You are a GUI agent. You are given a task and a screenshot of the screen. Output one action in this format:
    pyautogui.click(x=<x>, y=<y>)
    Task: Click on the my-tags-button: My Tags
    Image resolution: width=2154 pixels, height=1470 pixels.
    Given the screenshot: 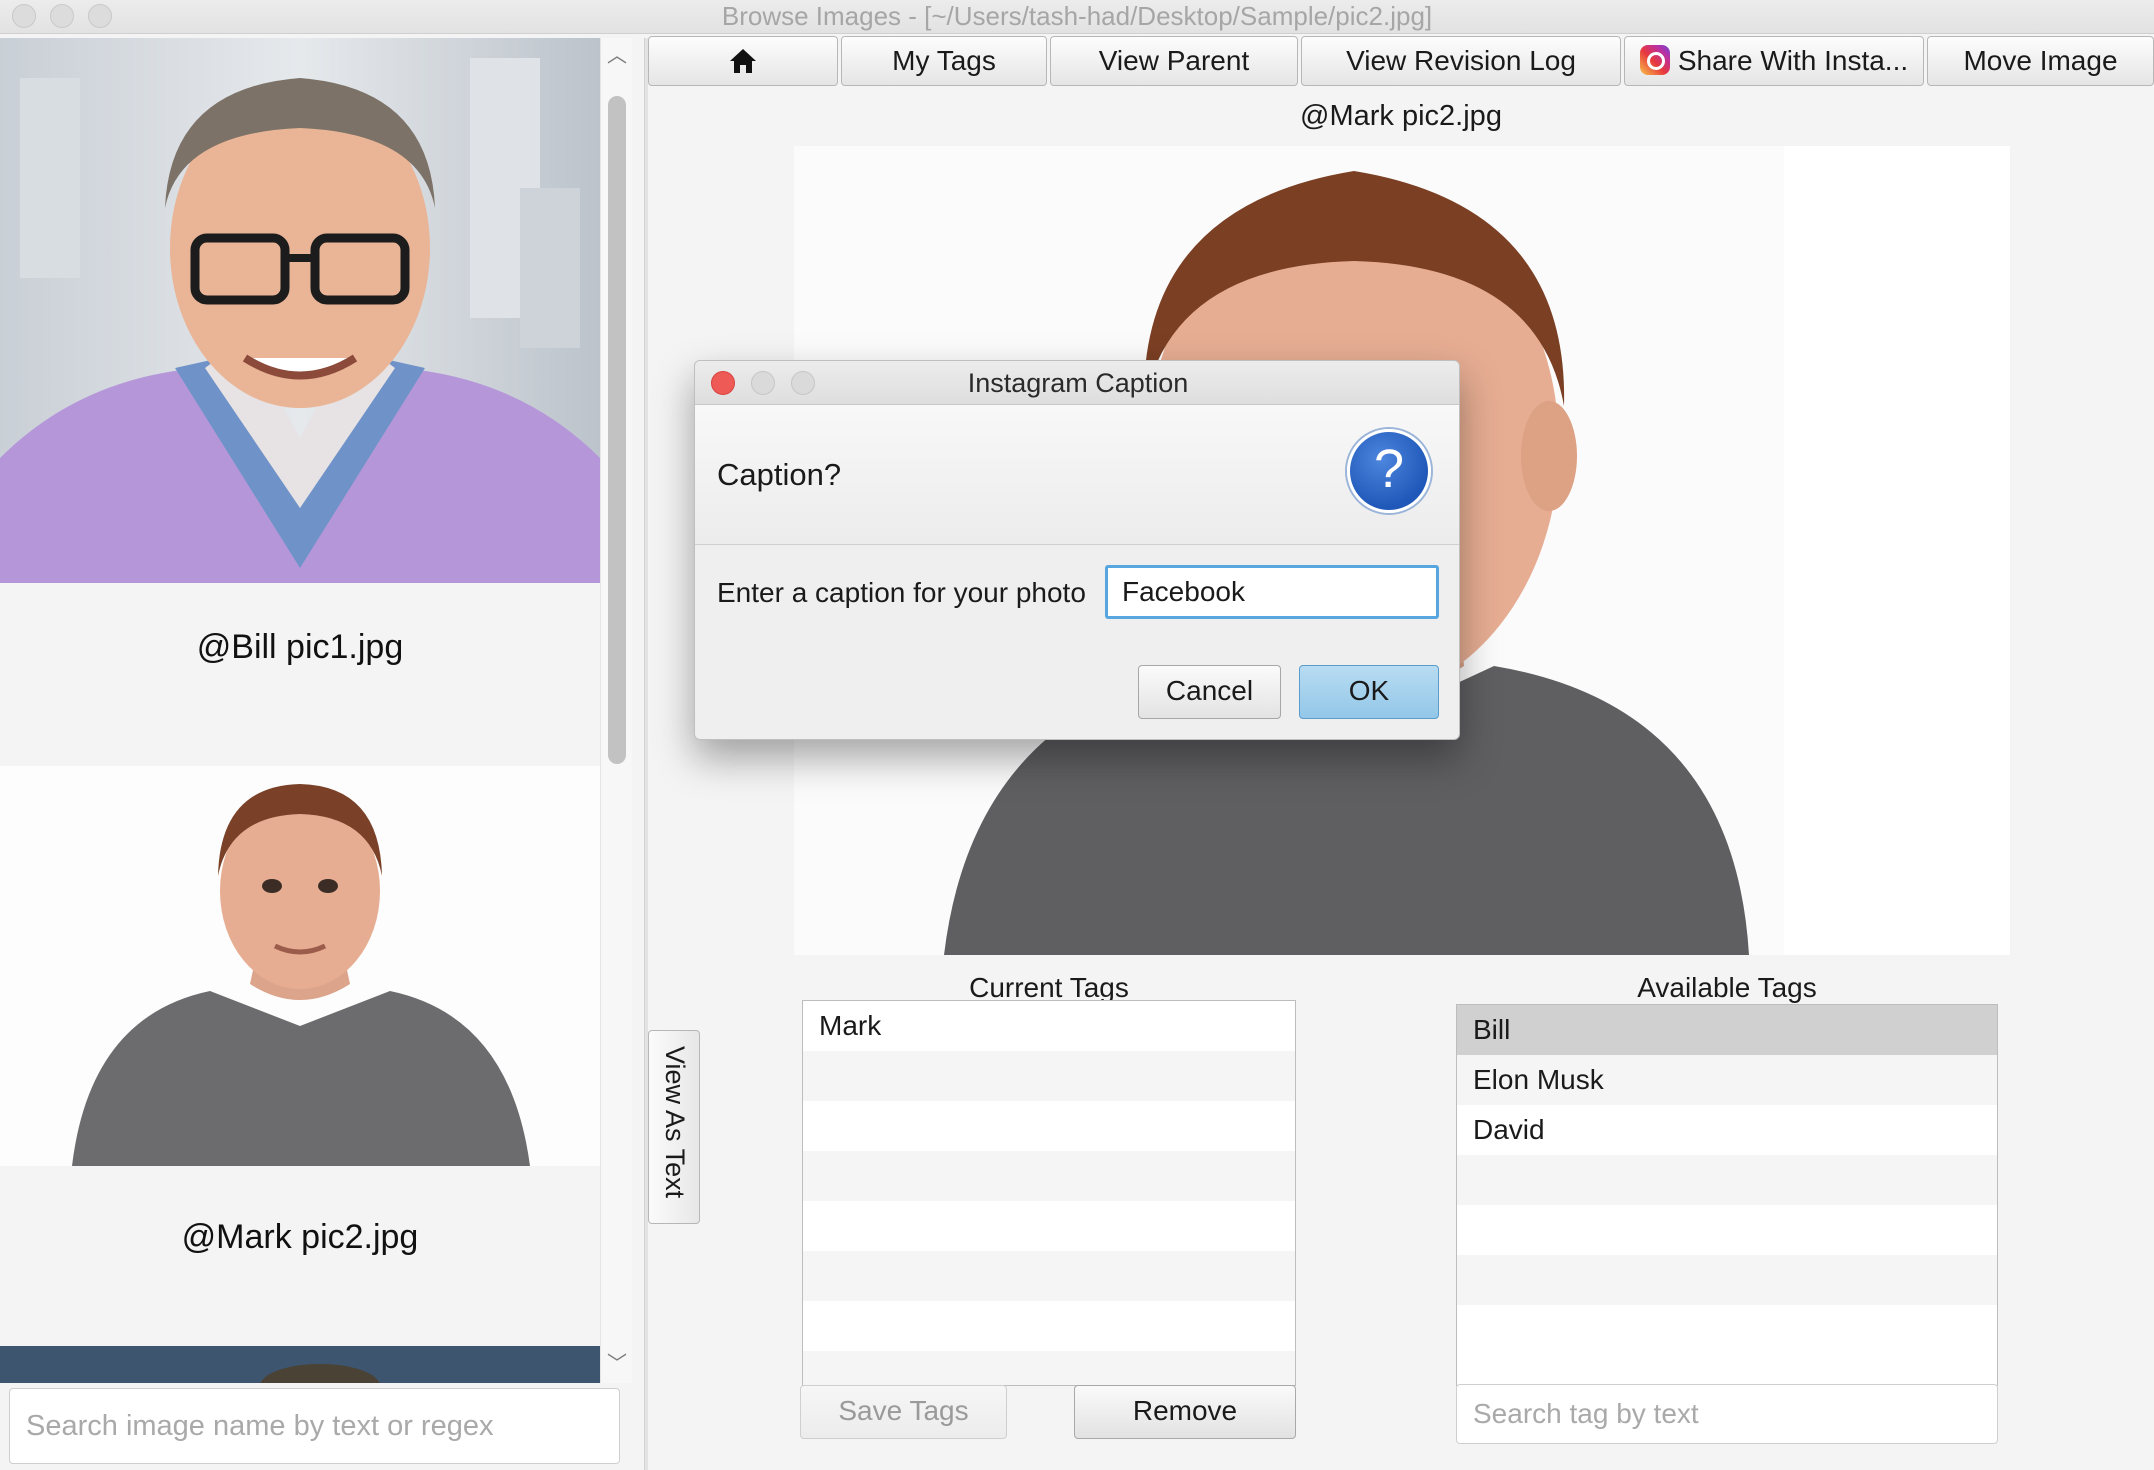 What is the action you would take?
    pyautogui.click(x=944, y=61)
    